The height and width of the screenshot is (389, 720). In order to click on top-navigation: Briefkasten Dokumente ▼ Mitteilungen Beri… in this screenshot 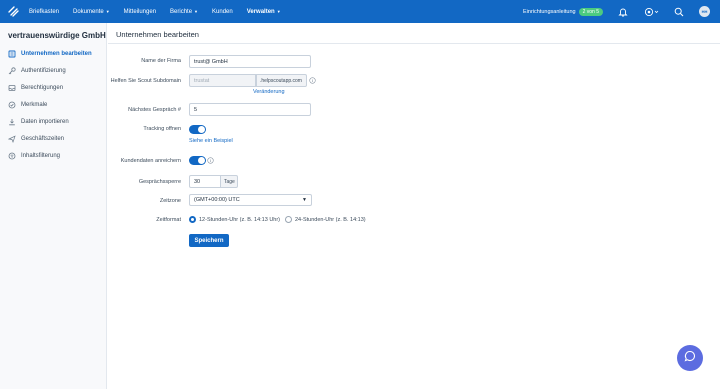, I will do `click(360, 11)`.